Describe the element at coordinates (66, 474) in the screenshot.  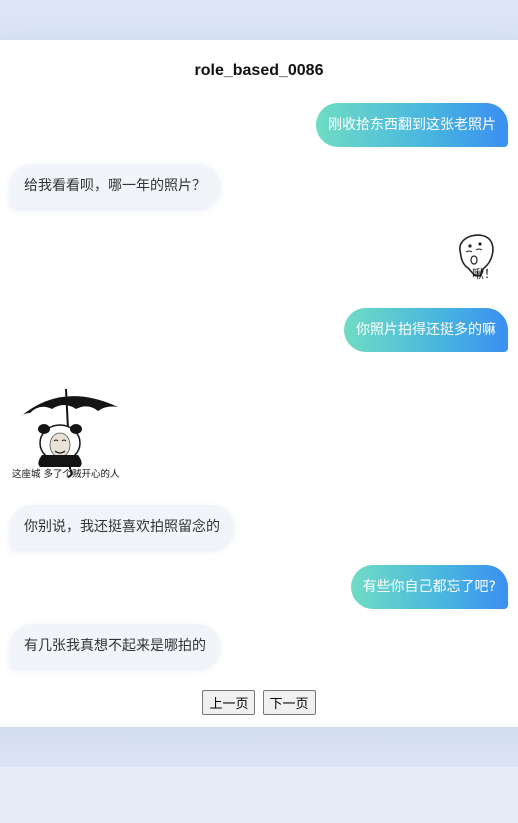
I see `sticker-caption: 这座城 多了个贼开心的人` at that location.